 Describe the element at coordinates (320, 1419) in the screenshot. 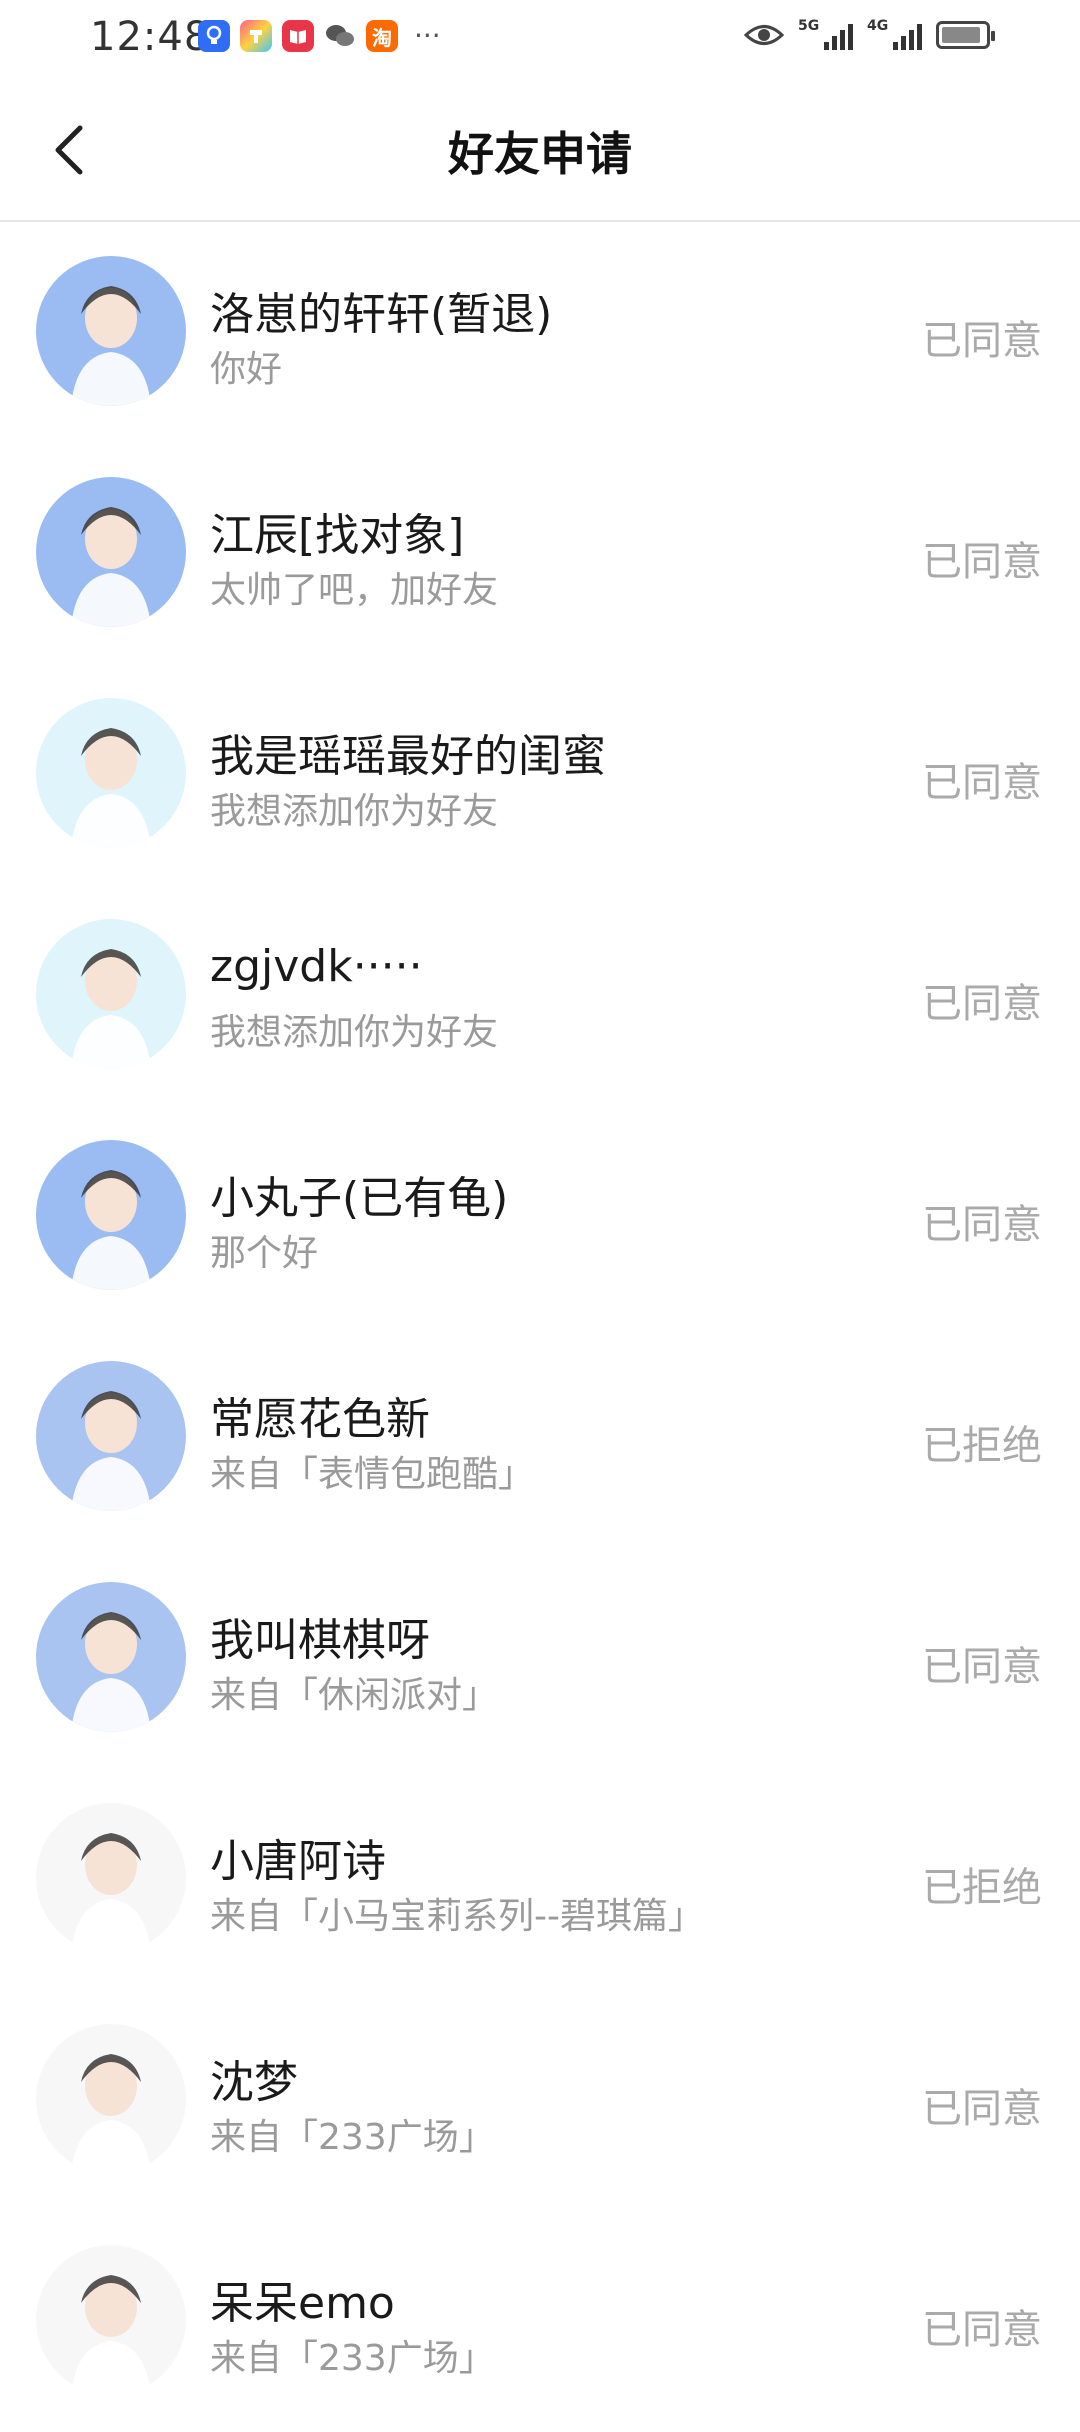

I see `requester-name: 常愿花色新` at that location.